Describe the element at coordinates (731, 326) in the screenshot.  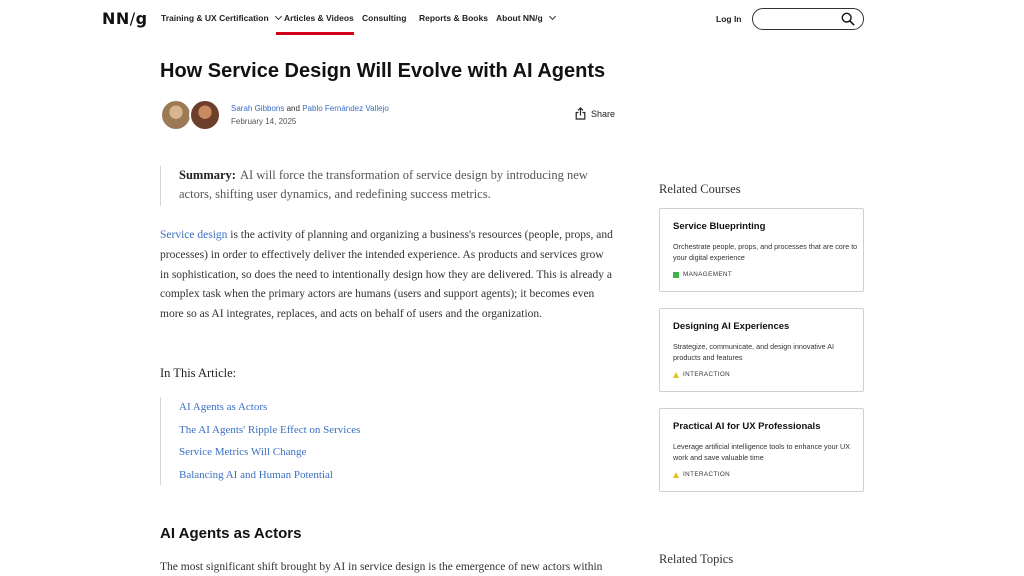
I see `course-title: Designing AI Experiences` at that location.